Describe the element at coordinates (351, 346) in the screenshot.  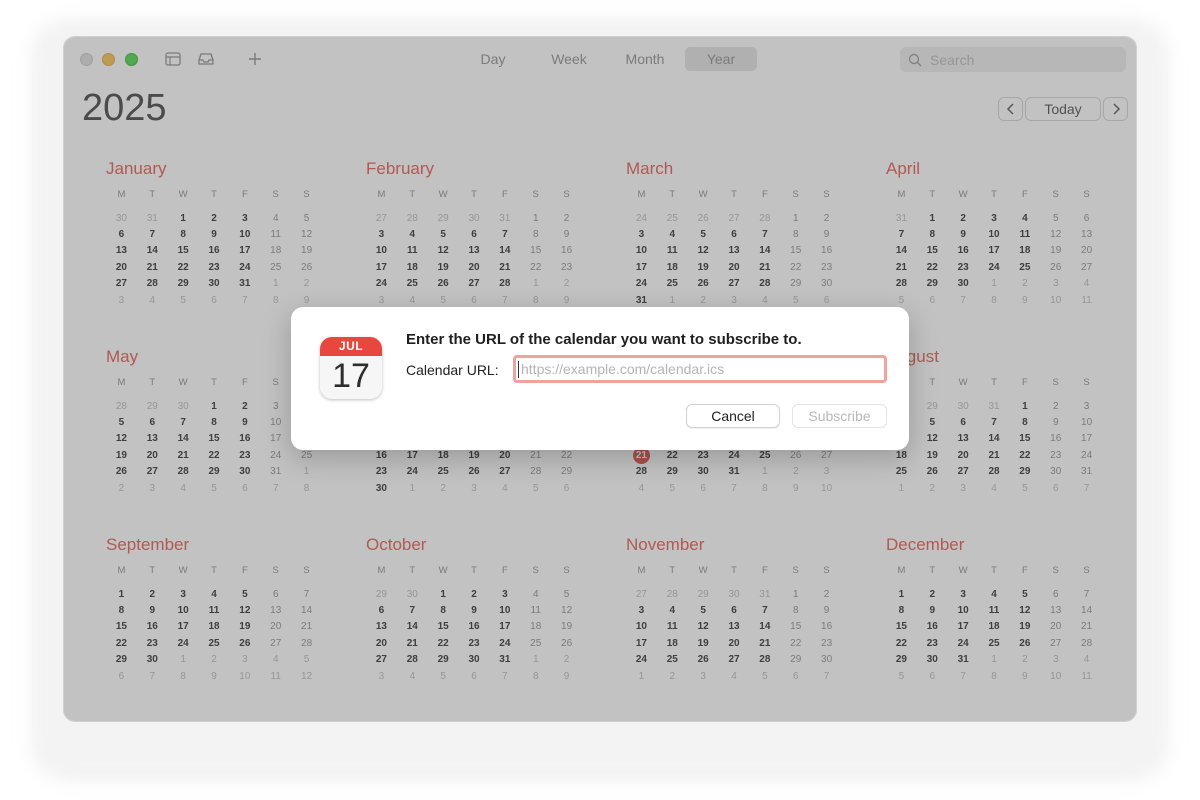
I see `calendar-icon-month: JUL` at that location.